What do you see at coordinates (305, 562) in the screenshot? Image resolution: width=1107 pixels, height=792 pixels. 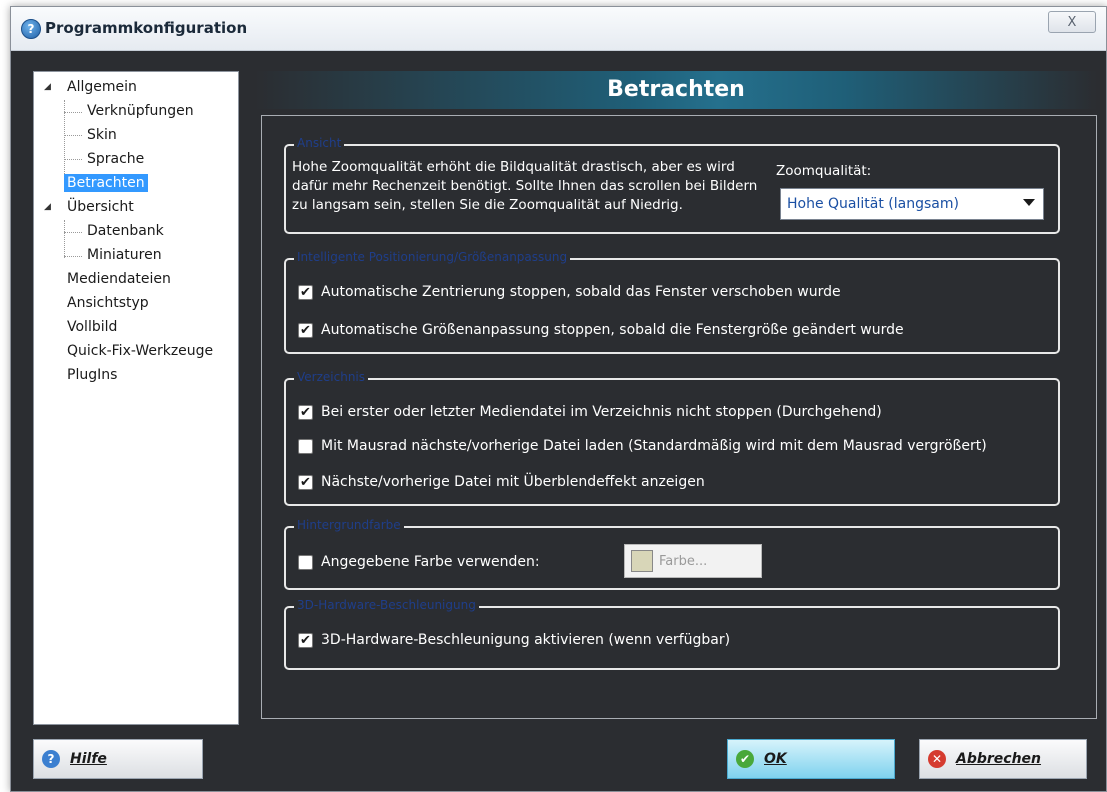 I see `checkbox-farbe-verwenden` at bounding box center [305, 562].